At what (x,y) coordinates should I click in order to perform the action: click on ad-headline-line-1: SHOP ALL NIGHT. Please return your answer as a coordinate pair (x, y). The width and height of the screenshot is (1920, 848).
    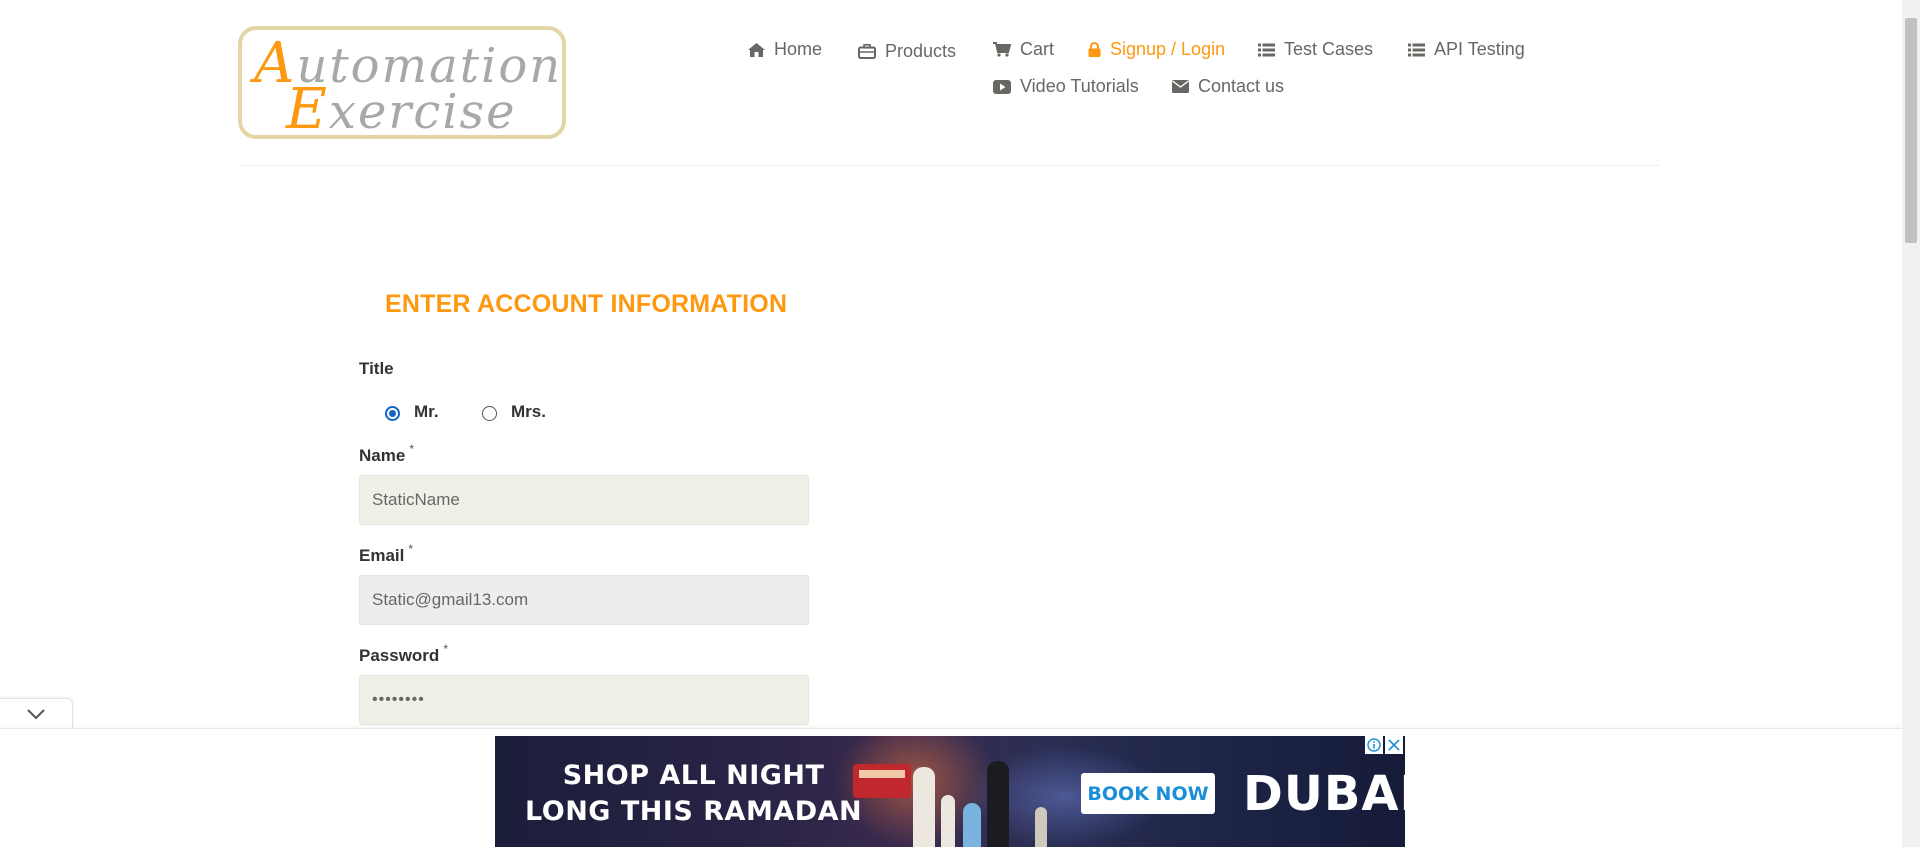
    Looking at the image, I should click on (693, 775).